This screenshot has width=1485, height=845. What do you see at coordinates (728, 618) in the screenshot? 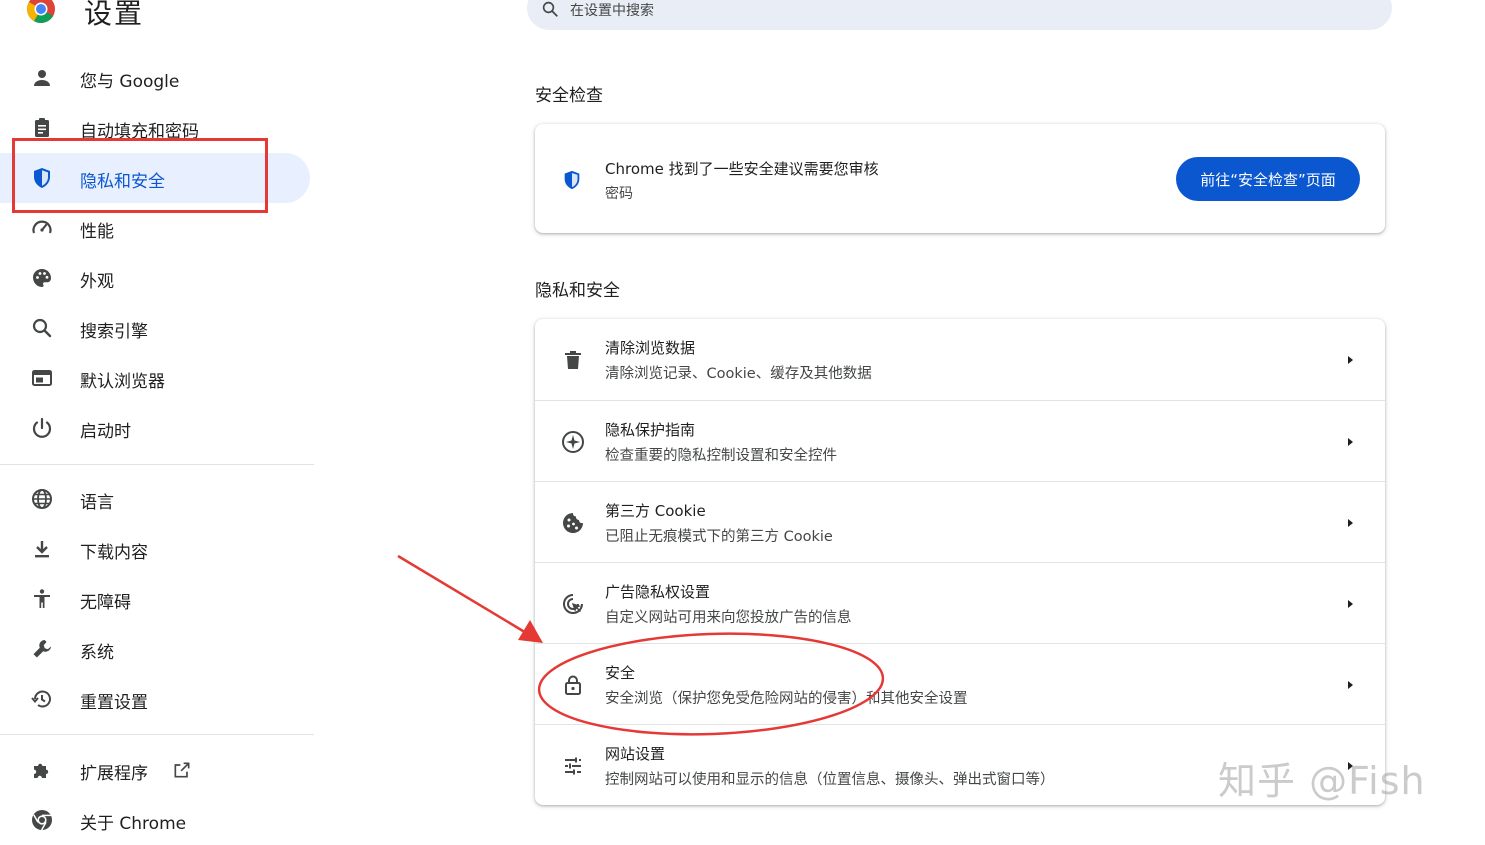
I see `row-subtitle: 自定义网站可用来向您投放广告的信息` at bounding box center [728, 618].